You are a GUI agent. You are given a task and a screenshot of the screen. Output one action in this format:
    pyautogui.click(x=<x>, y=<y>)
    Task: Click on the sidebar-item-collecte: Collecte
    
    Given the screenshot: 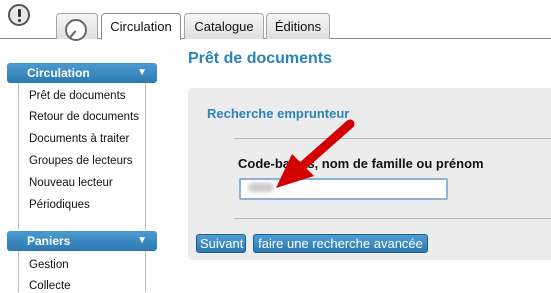 What is the action you would take?
    pyautogui.click(x=82, y=282)
    